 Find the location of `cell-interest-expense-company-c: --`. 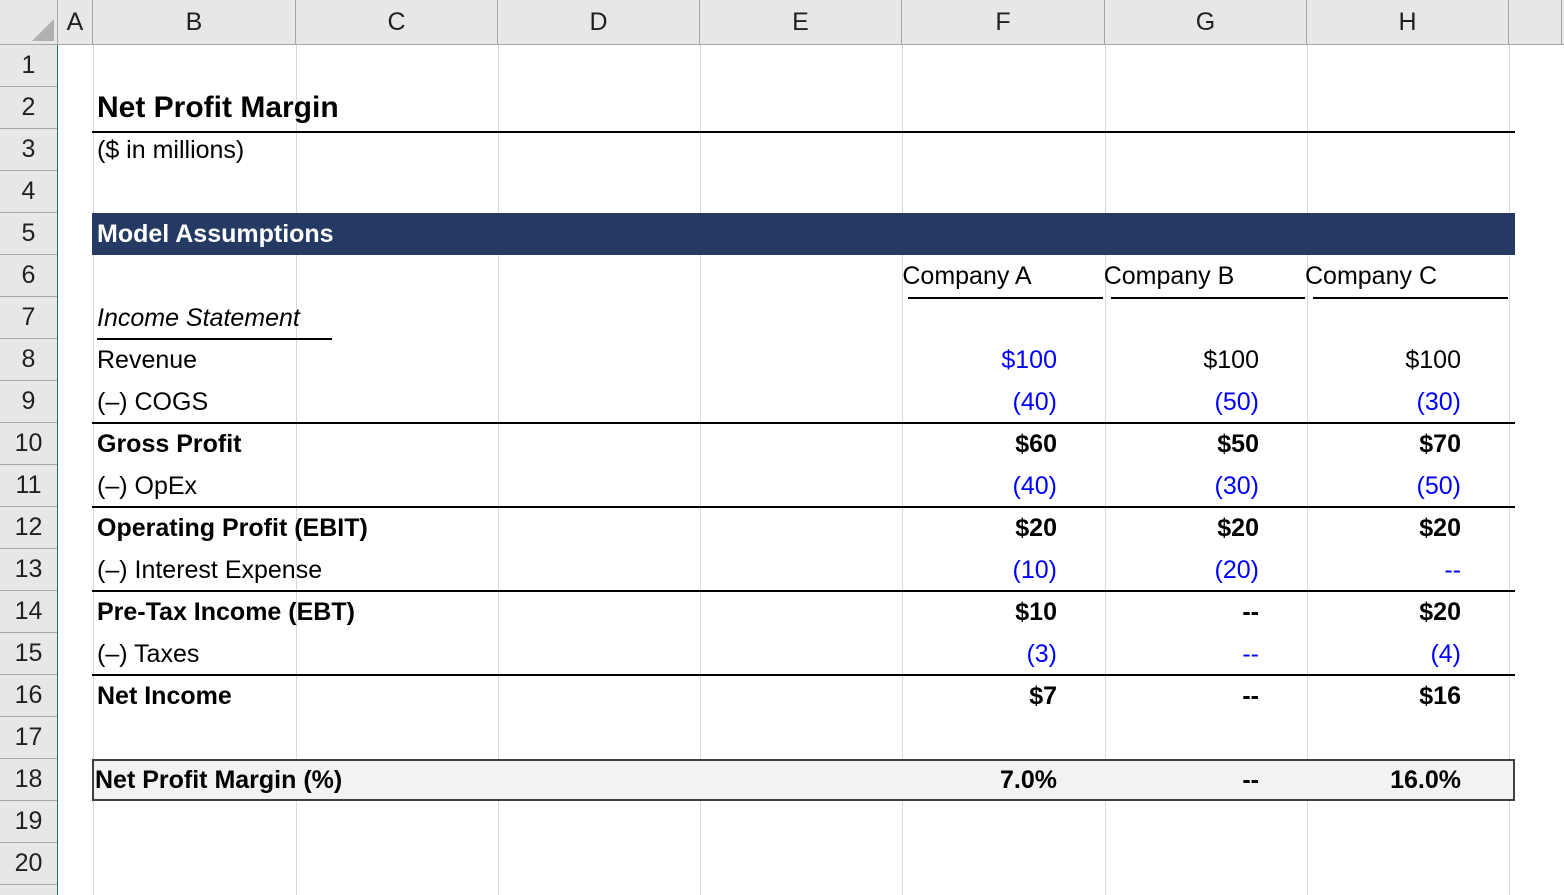

cell-interest-expense-company-c: -- is located at coordinates (1371, 570).